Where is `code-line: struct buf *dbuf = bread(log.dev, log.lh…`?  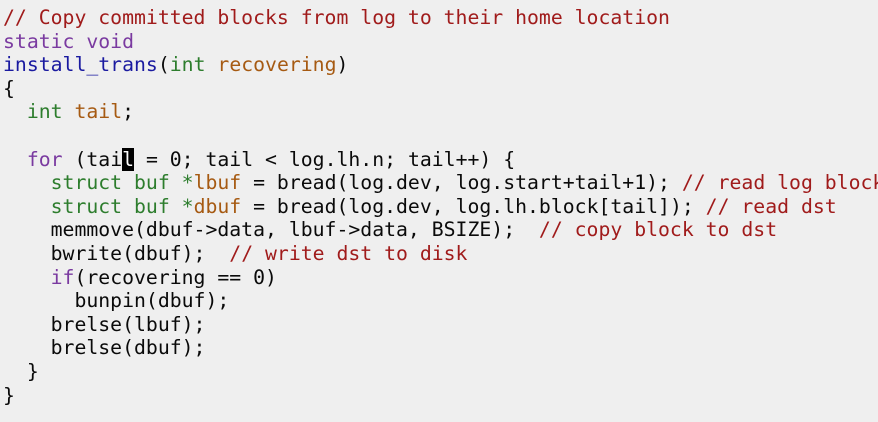
code-line: struct buf *dbuf = bread(log.dev, log.lh… is located at coordinates (440, 207).